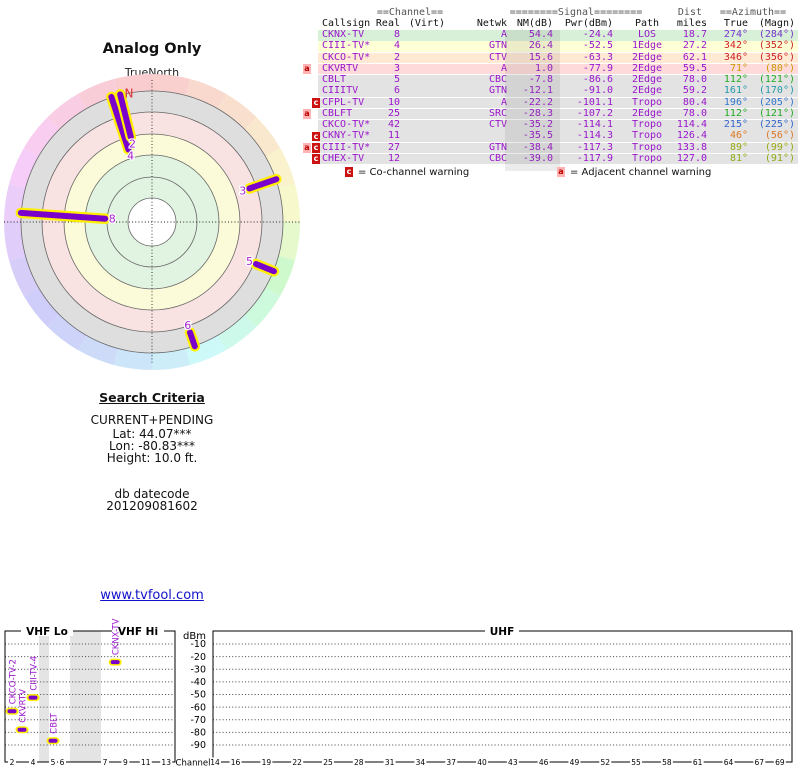 The image size is (800, 768). Describe the element at coordinates (497, 113) in the screenshot. I see `cell-netwk: SRC` at that location.